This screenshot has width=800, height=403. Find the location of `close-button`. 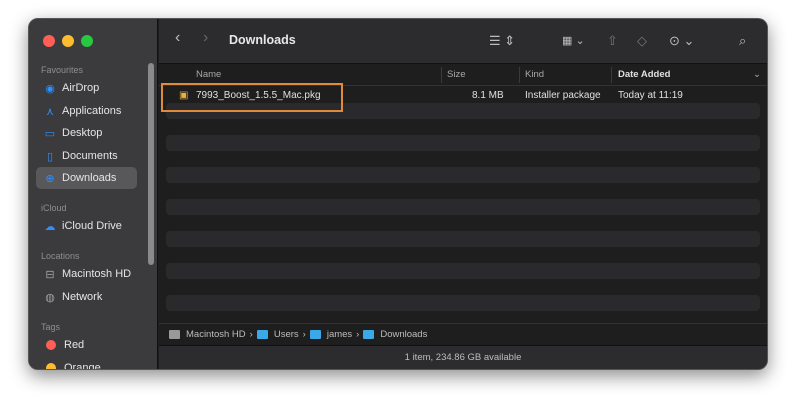

close-button is located at coordinates (49, 41).